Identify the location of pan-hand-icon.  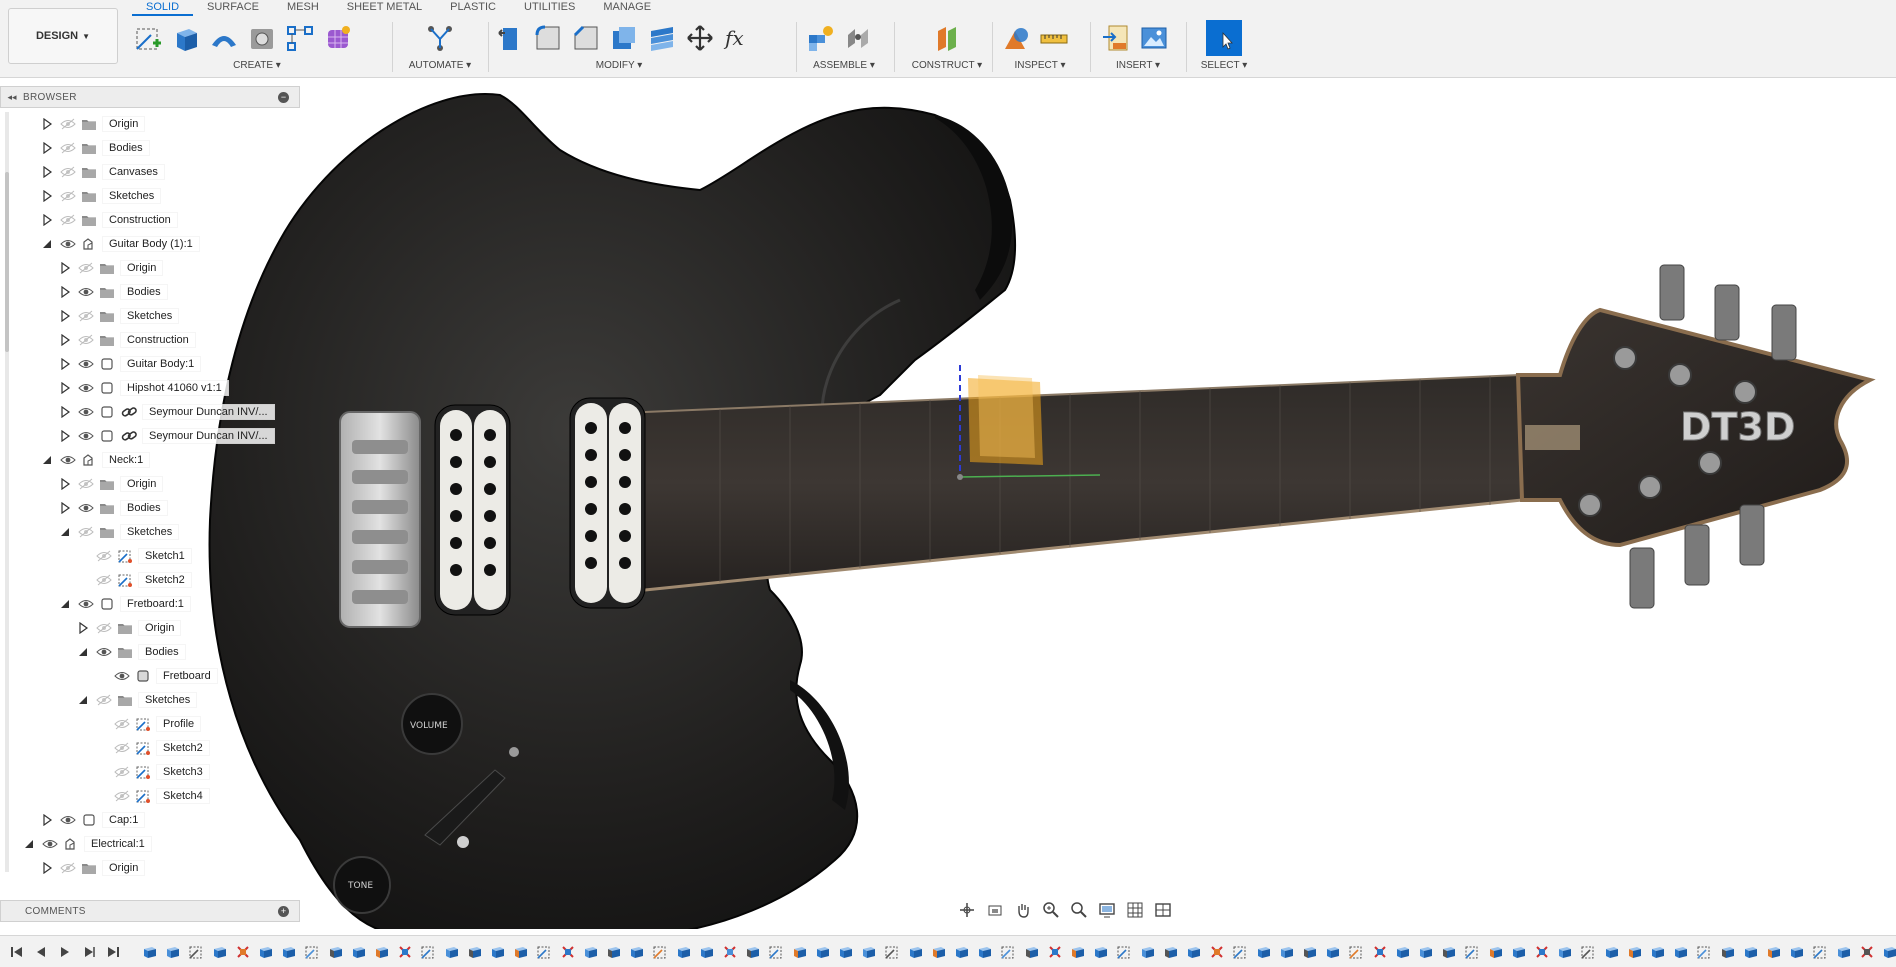
(1023, 910).